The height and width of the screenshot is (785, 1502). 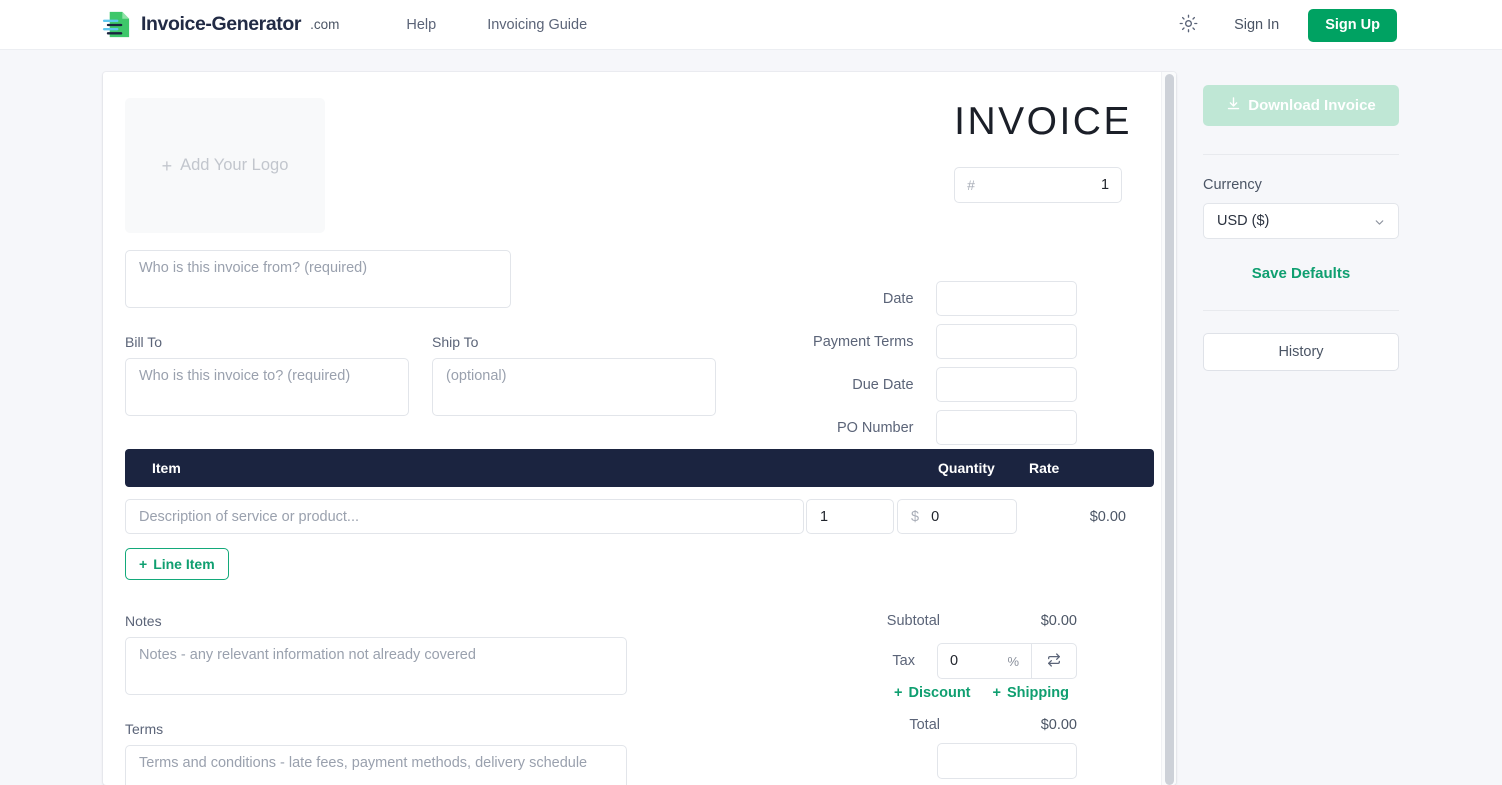 What do you see at coordinates (116, 24) in the screenshot?
I see `invoice-generator-logo-icon` at bounding box center [116, 24].